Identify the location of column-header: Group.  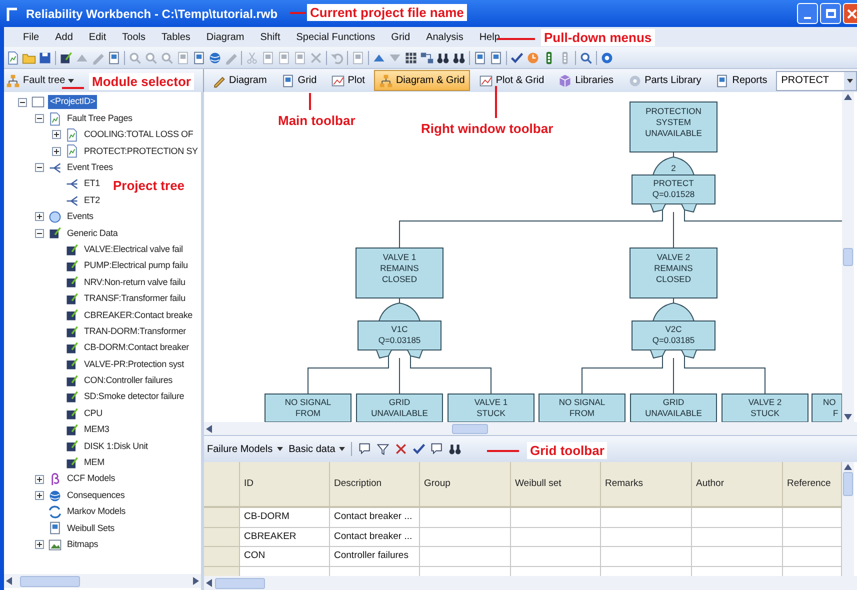
(465, 485).